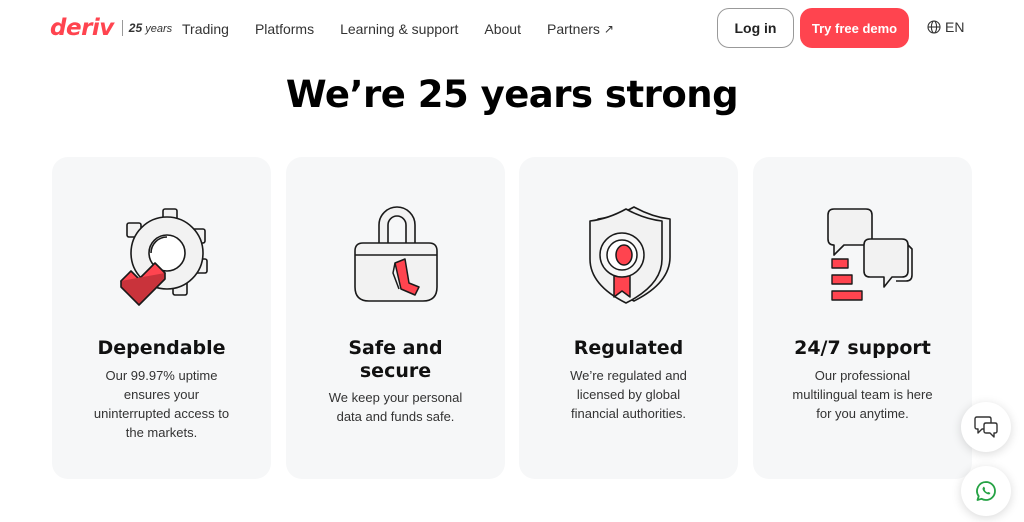  I want to click on whatsapp-button, so click(986, 491).